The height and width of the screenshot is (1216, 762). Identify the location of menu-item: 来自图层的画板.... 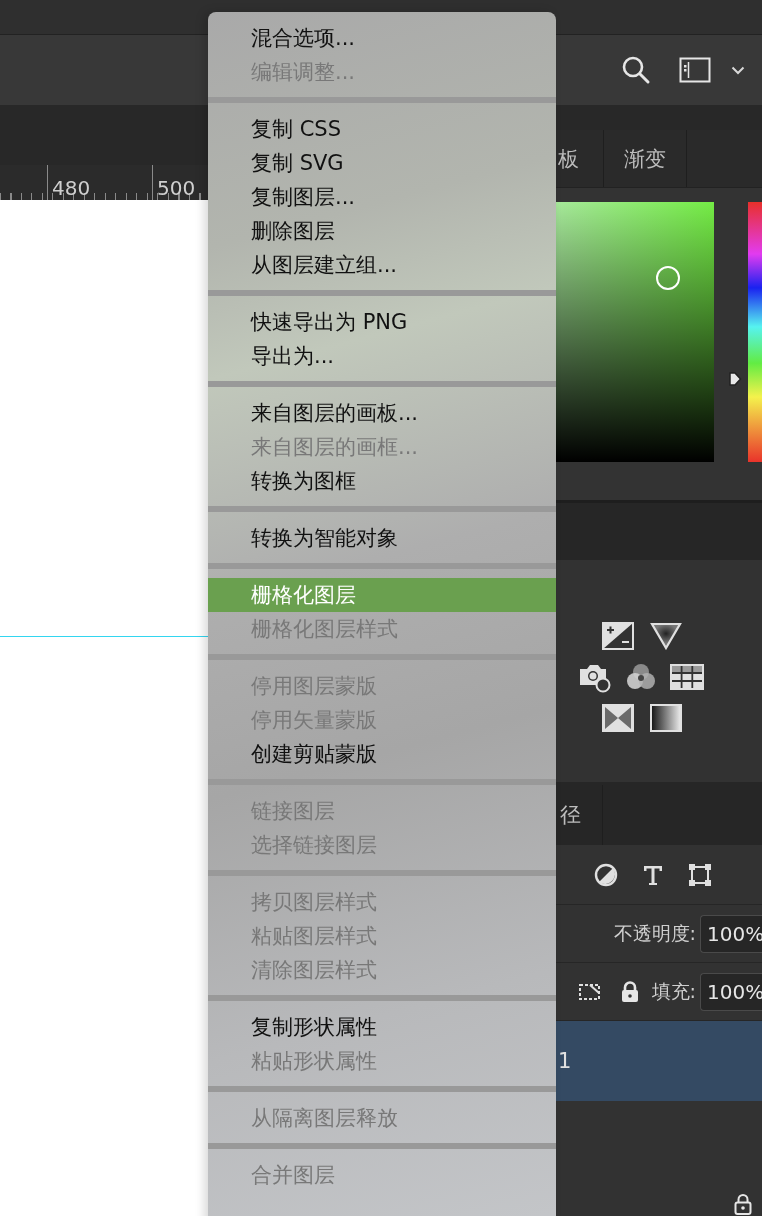
(382, 413).